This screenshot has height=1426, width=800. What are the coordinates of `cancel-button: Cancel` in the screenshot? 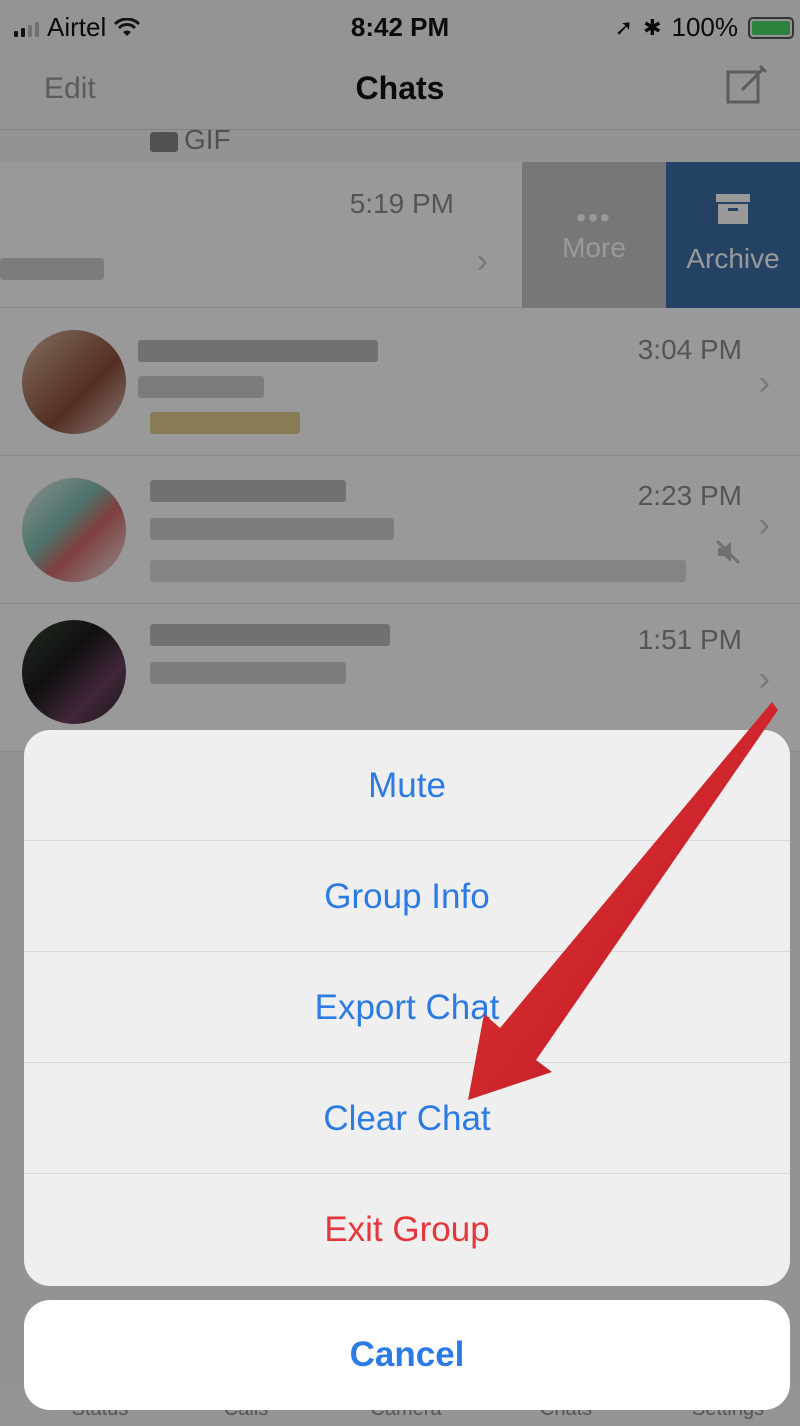 It's located at (407, 1355).